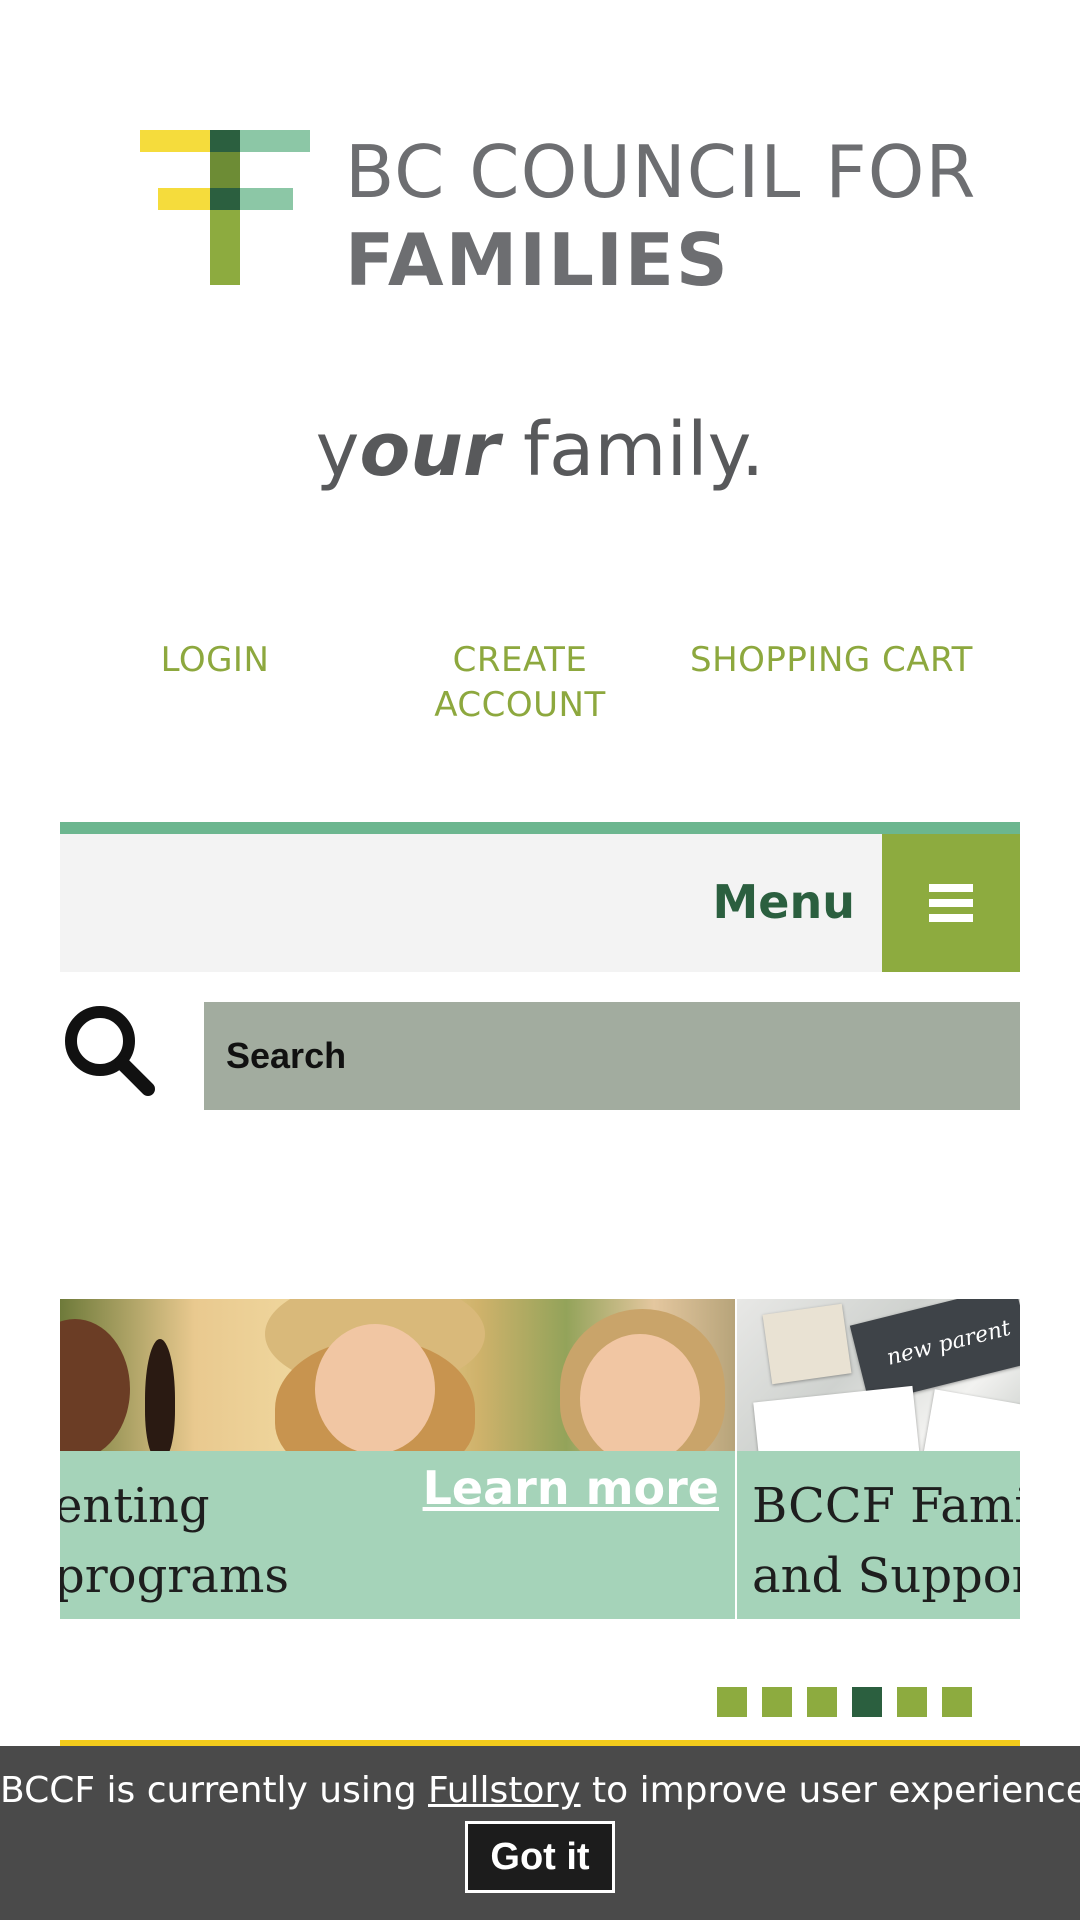 The height and width of the screenshot is (1920, 1080). I want to click on login-label: LOGIN, so click(215, 660).